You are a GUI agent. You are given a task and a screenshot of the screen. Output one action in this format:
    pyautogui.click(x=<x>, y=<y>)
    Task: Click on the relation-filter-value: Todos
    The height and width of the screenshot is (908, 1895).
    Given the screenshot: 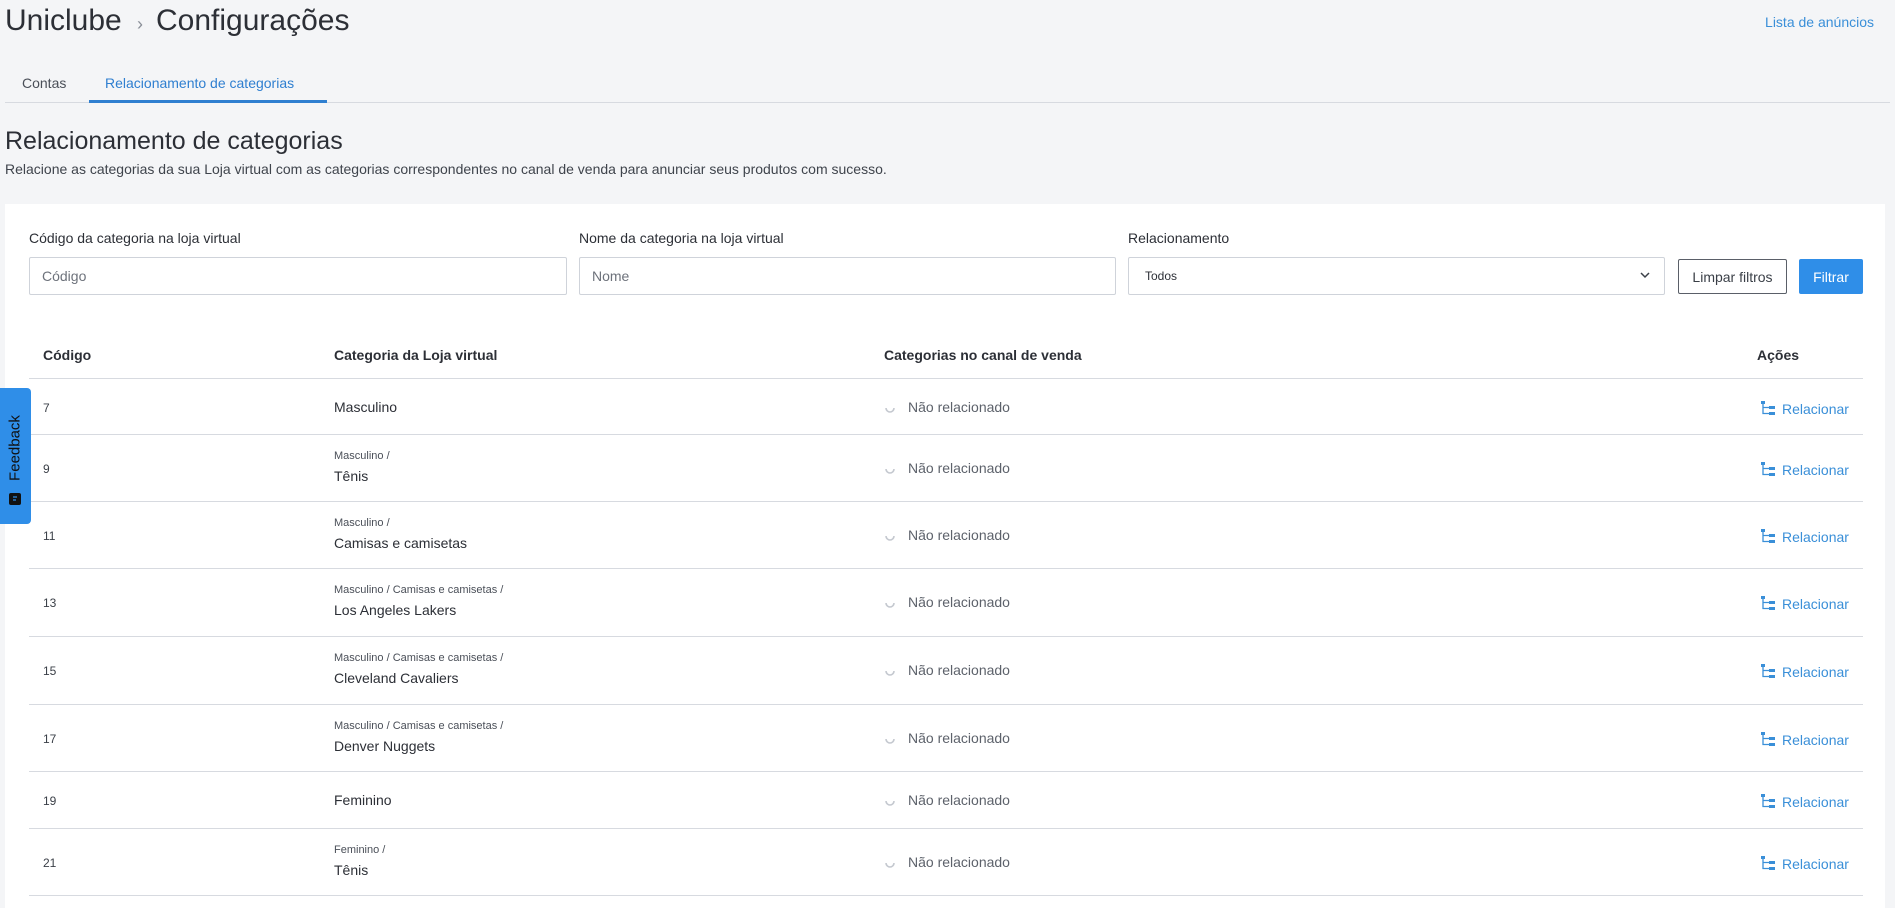 What is the action you would take?
    pyautogui.click(x=1161, y=276)
    